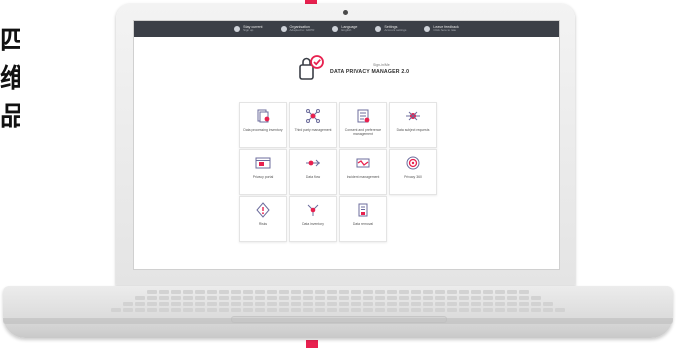 The image size is (676, 348). What do you see at coordinates (413, 130) in the screenshot?
I see `tile-label: Data subject requests` at bounding box center [413, 130].